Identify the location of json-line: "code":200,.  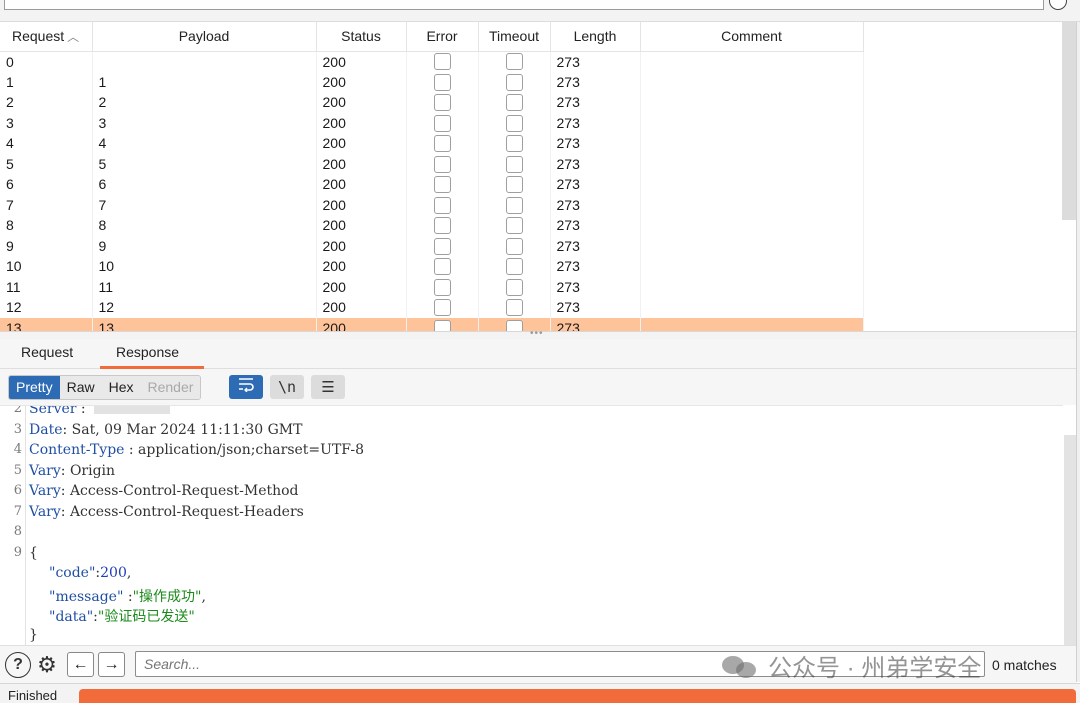
(90, 573).